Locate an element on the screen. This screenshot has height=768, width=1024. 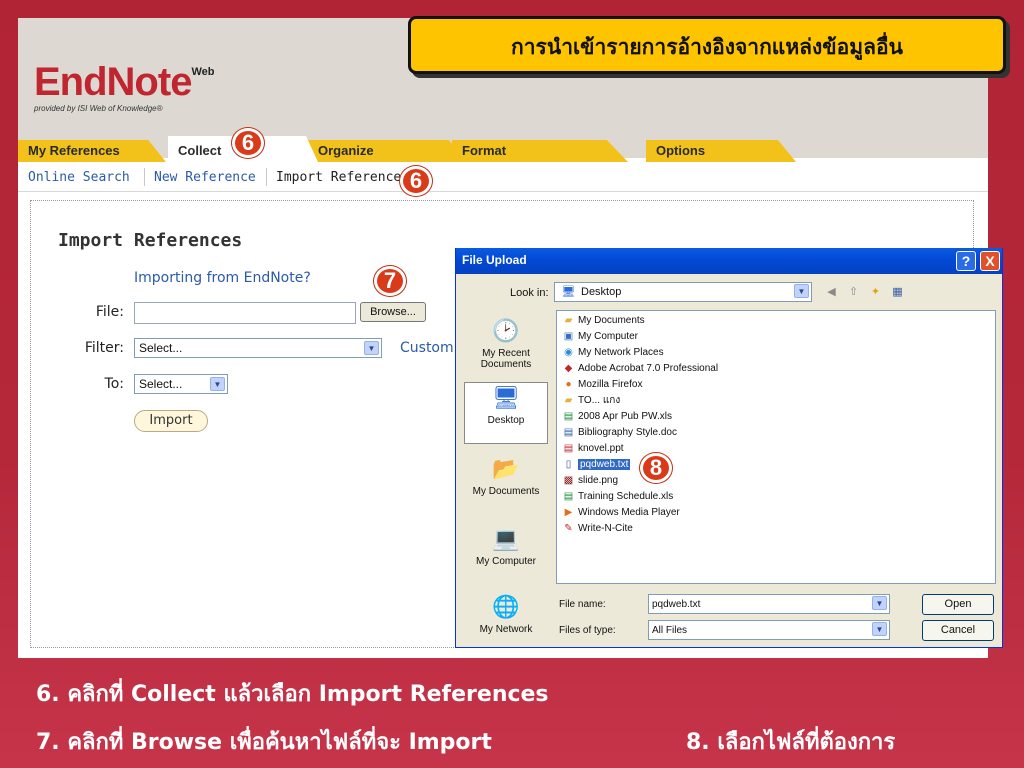
file-name-value: pqdweb.txt is located at coordinates (676, 604).